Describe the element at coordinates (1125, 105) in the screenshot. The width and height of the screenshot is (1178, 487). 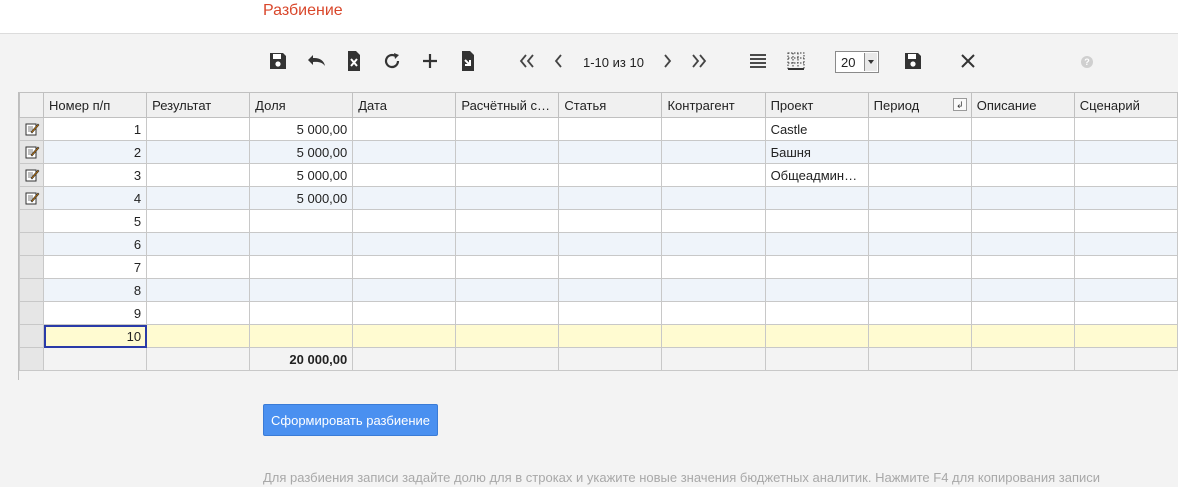
I see `column-header: Сценарий` at that location.